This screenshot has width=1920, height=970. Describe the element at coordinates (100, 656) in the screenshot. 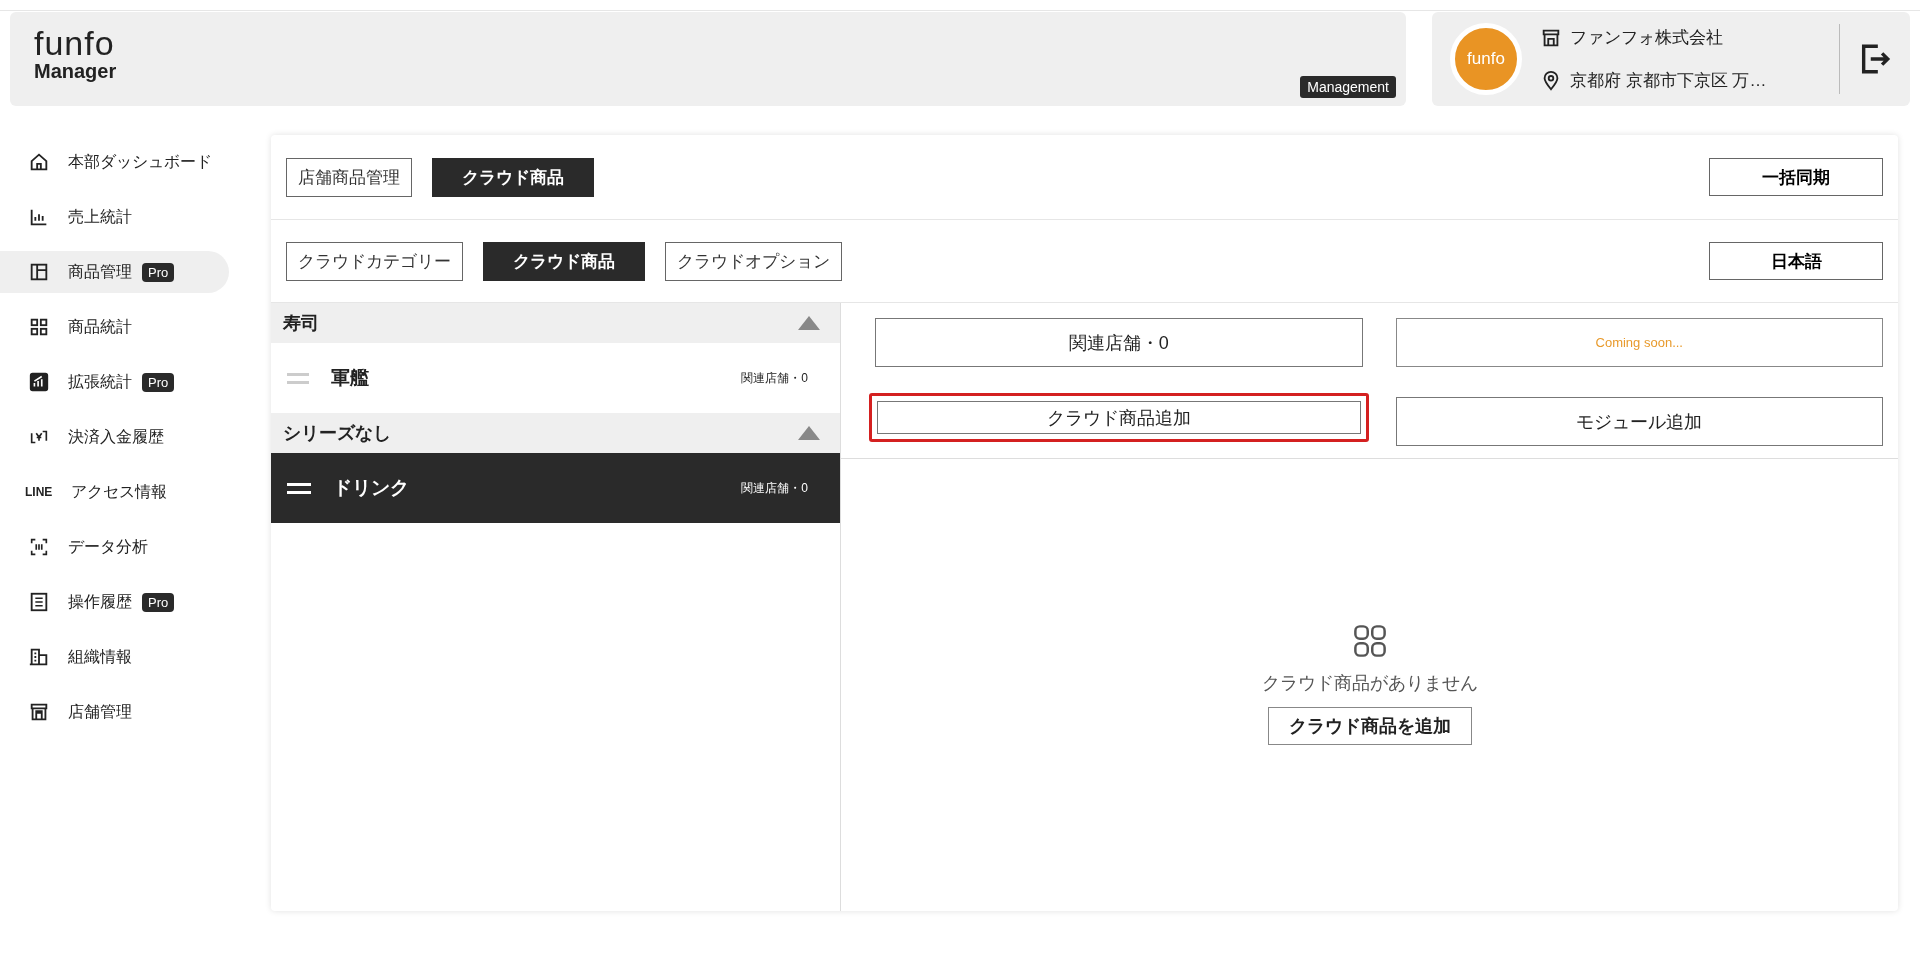

I see `sidebar-label: 組織情報` at that location.